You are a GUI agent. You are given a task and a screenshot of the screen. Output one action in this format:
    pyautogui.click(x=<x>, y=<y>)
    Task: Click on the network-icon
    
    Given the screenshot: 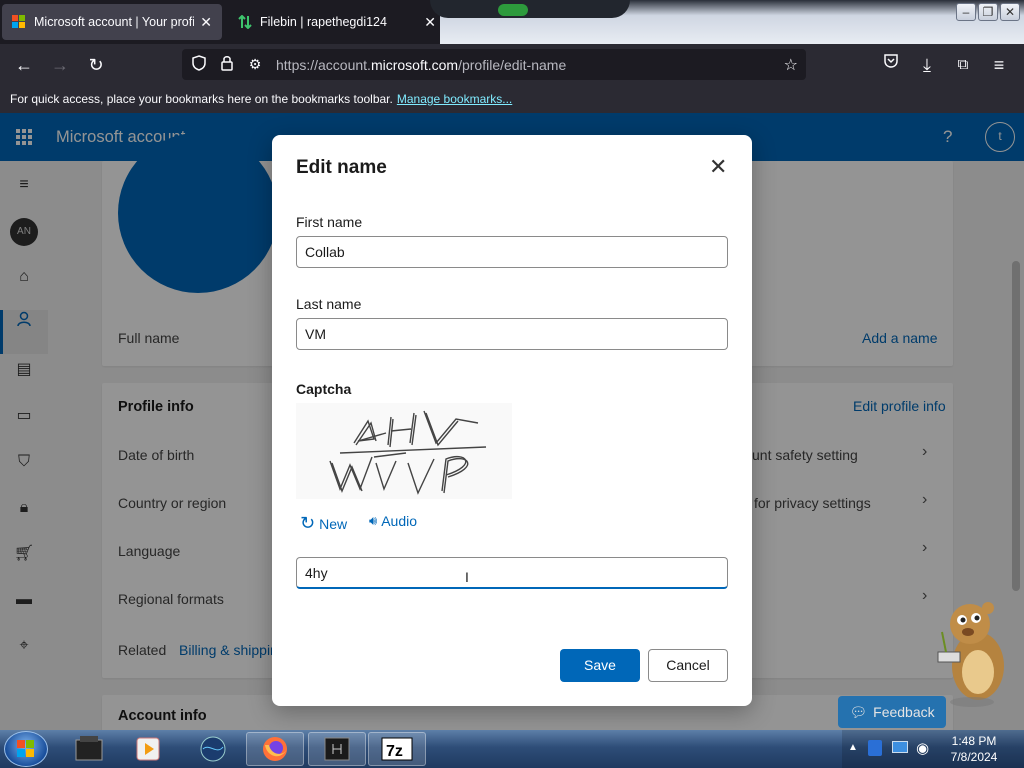 What is the action you would take?
    pyautogui.click(x=900, y=747)
    